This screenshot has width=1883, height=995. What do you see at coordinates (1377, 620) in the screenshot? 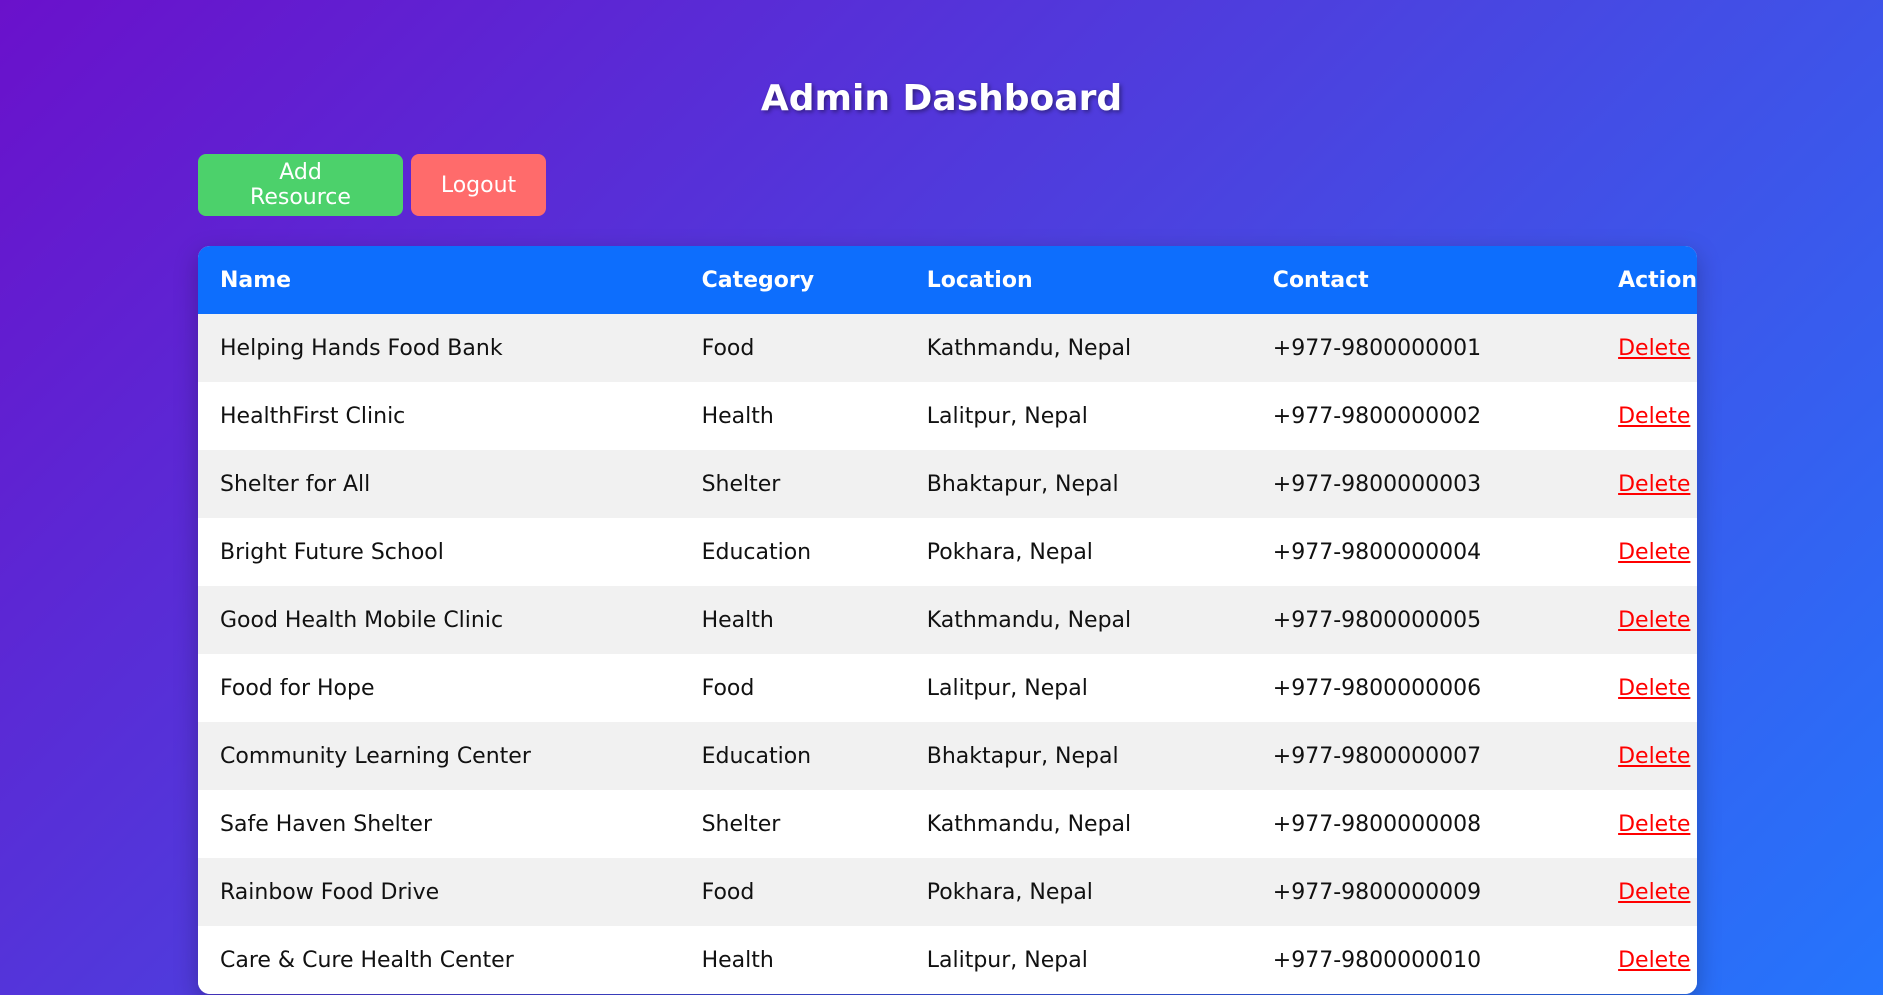
I see `cell-contact: +977-9800000005` at bounding box center [1377, 620].